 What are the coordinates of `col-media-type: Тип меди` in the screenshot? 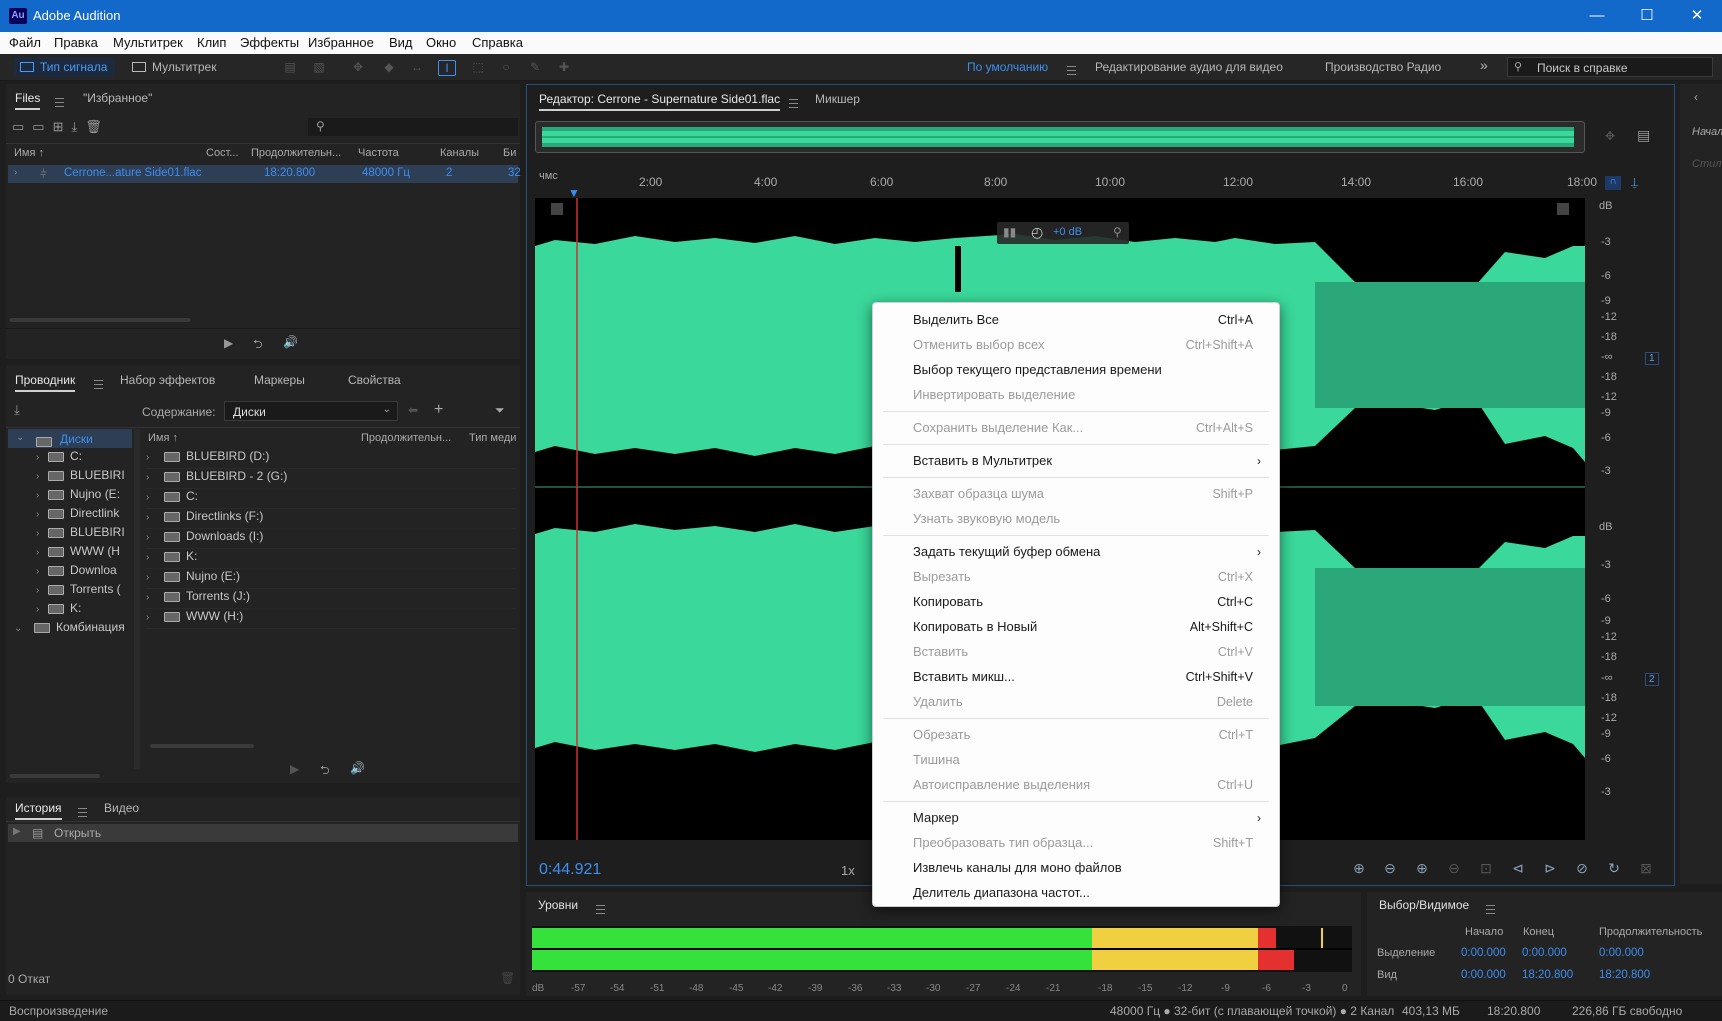 It's located at (492, 438).